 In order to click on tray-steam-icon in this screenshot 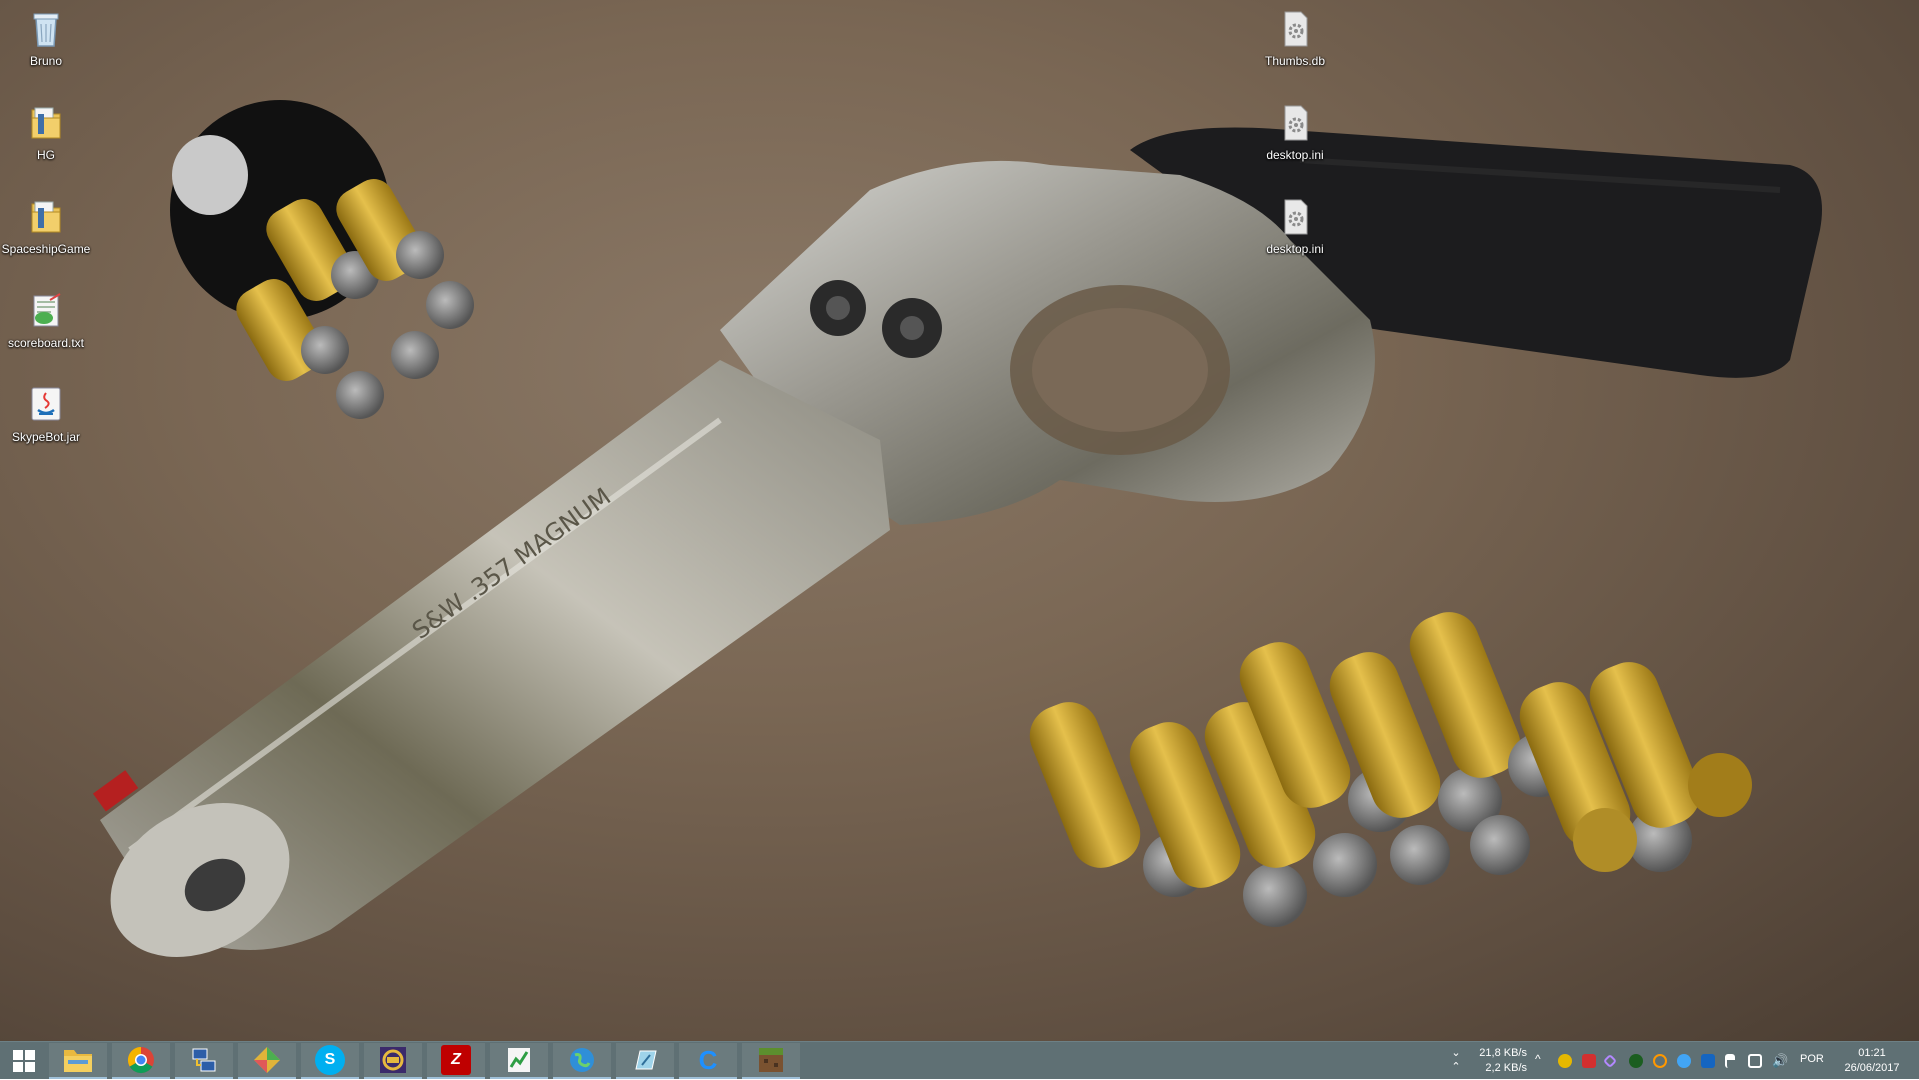, I will do `click(1708, 1061)`.